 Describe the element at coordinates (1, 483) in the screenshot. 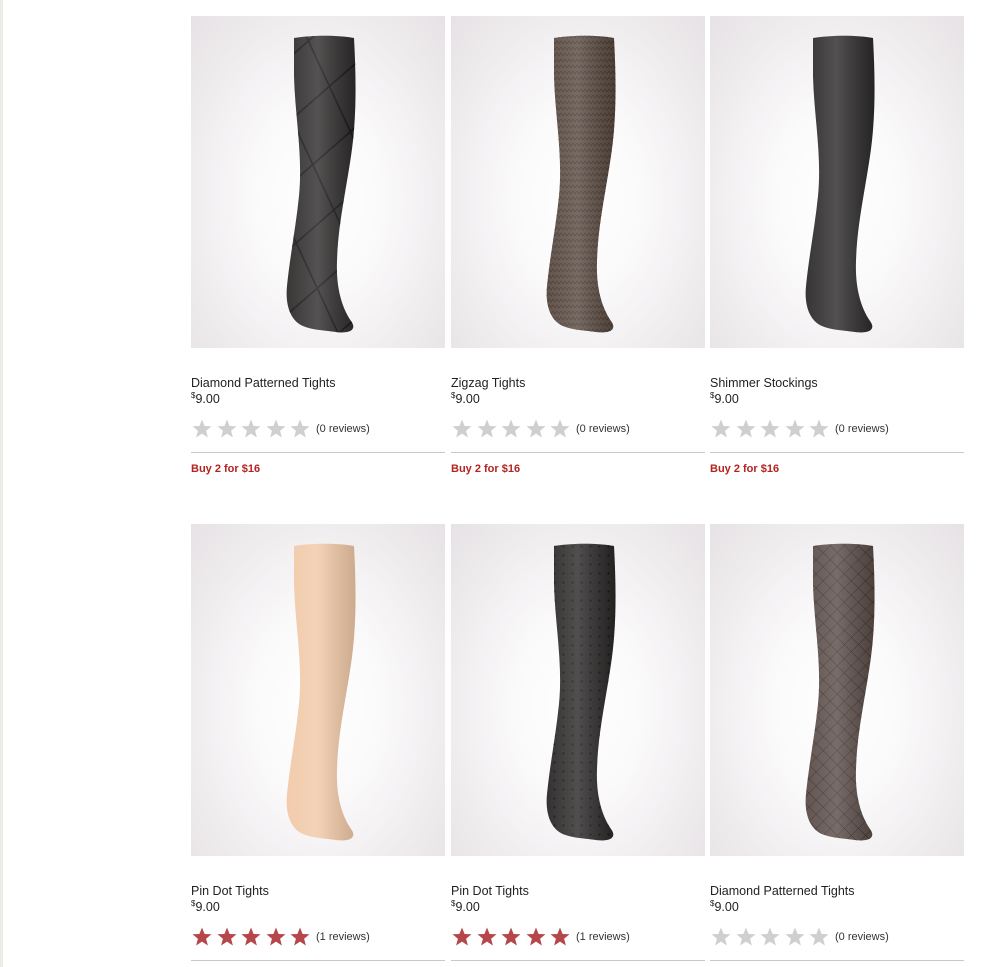

I see `page-left-edge` at that location.